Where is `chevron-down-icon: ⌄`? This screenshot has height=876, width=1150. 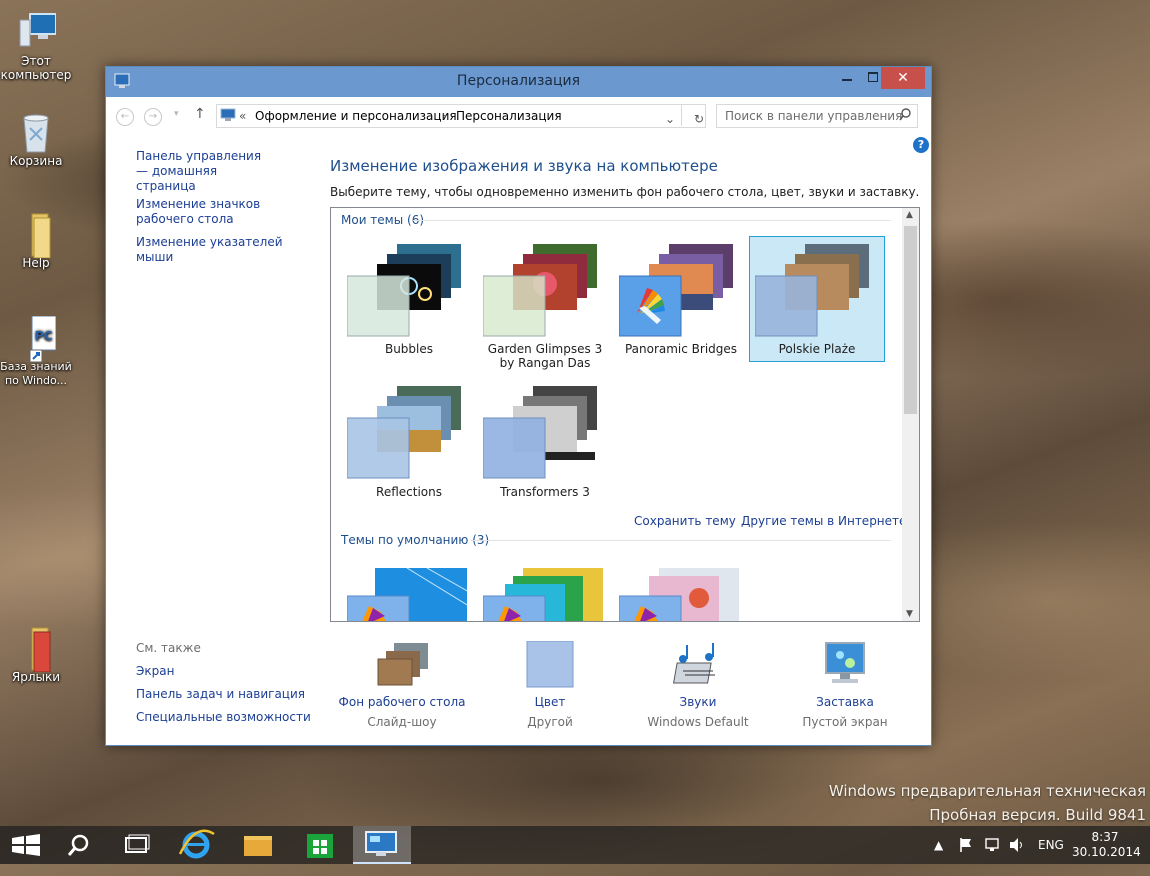
chevron-down-icon: ⌄ is located at coordinates (670, 119).